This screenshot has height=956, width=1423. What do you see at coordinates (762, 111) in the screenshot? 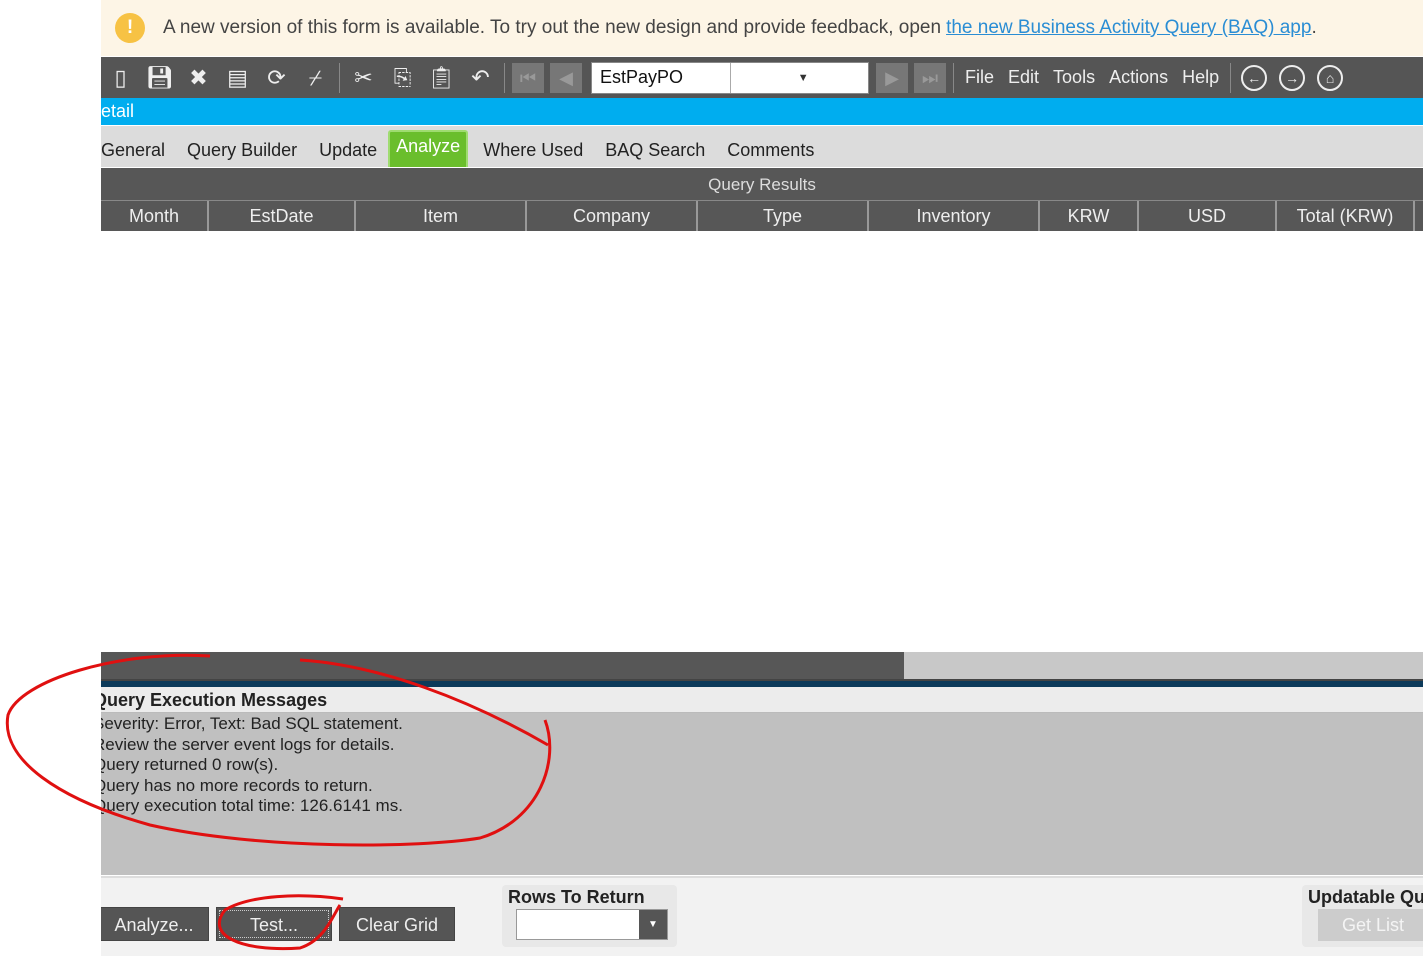
I see `section-title: etail` at bounding box center [762, 111].